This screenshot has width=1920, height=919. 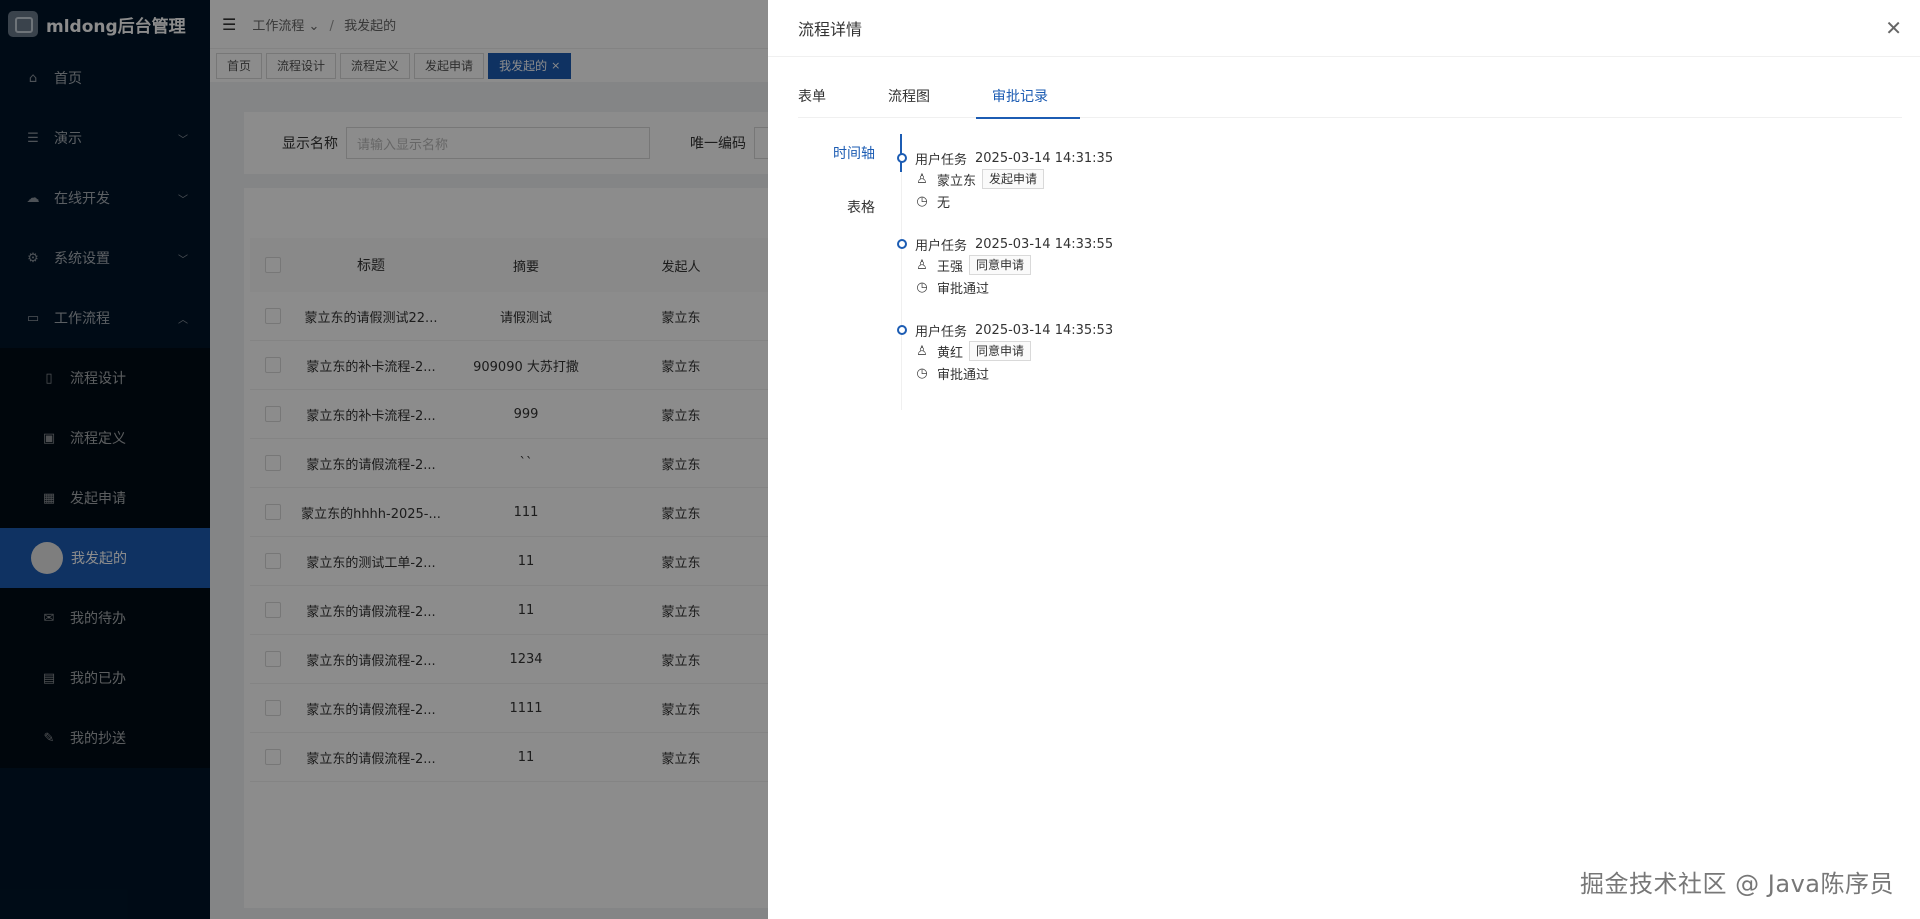 I want to click on task-time: 2025-03-14 14:35:53, so click(x=1044, y=330).